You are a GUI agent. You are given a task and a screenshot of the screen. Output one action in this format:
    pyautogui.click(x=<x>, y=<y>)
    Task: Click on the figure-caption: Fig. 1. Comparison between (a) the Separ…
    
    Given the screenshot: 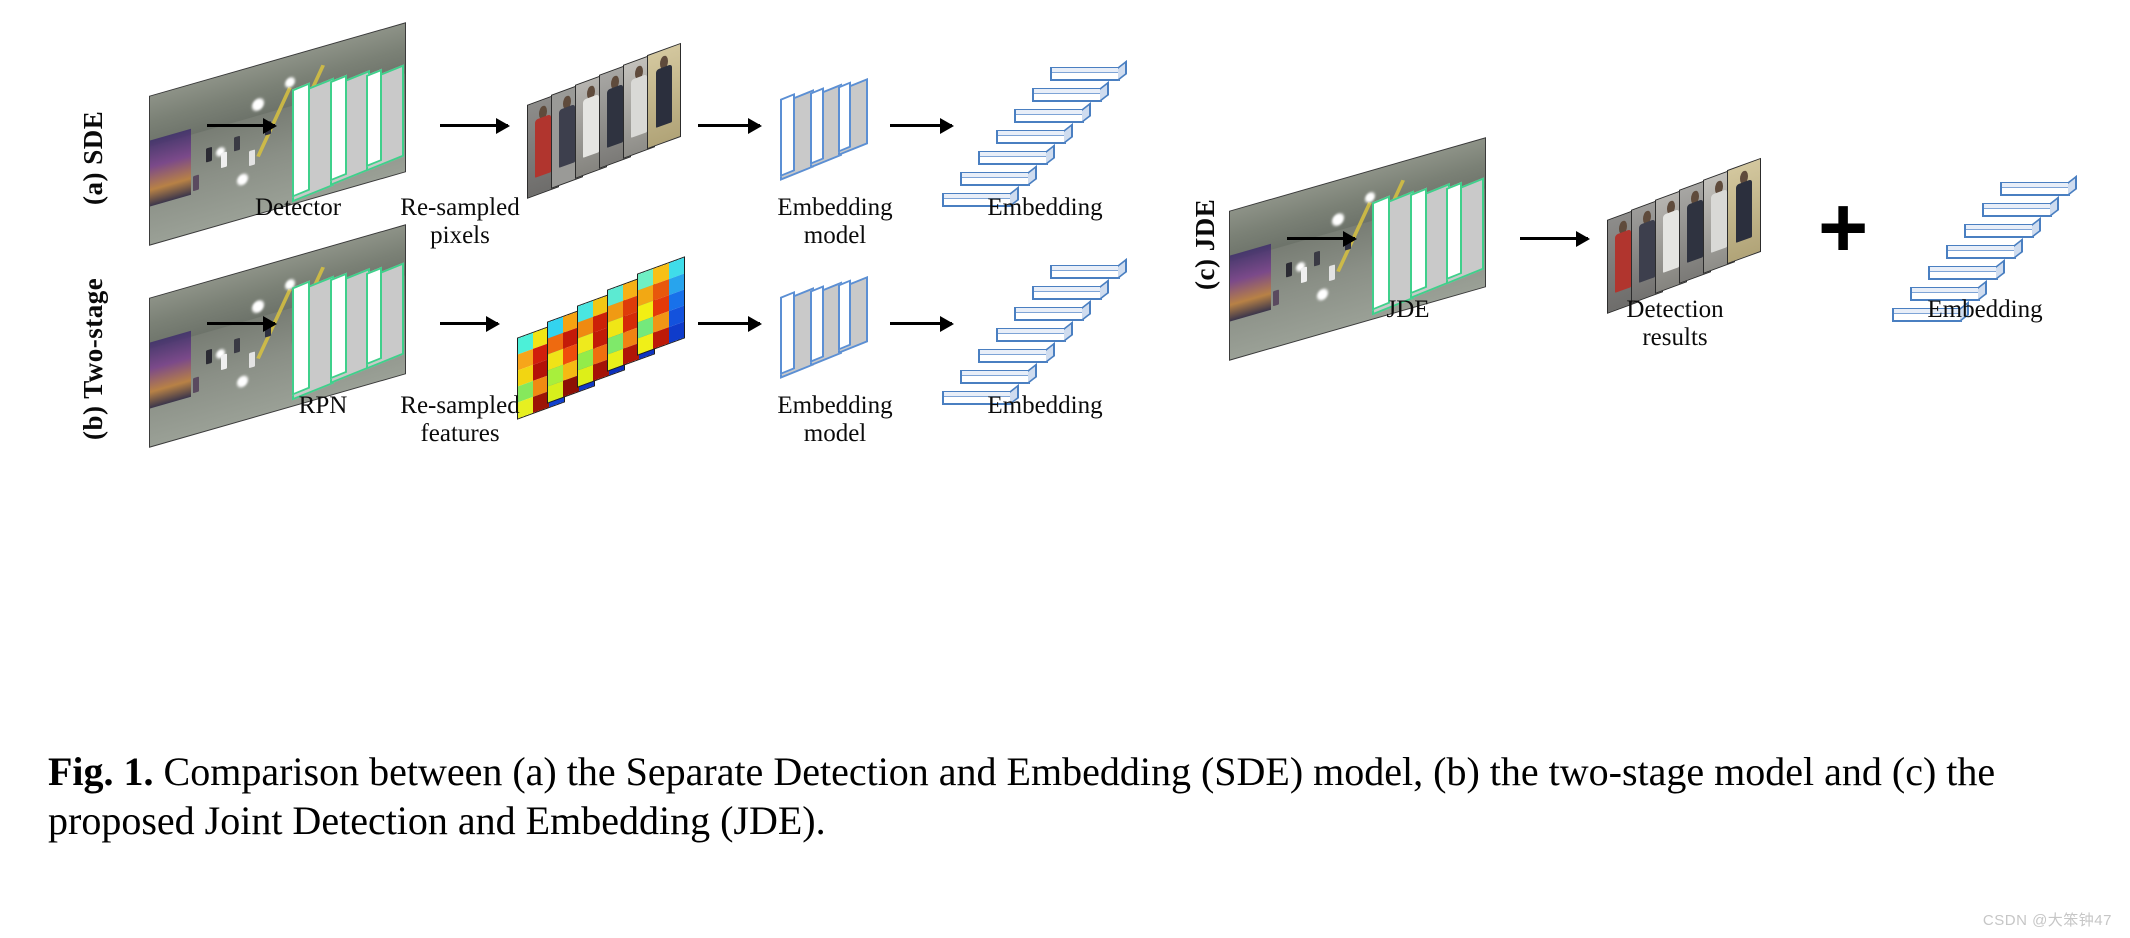 What is the action you would take?
    pyautogui.click(x=1068, y=797)
    